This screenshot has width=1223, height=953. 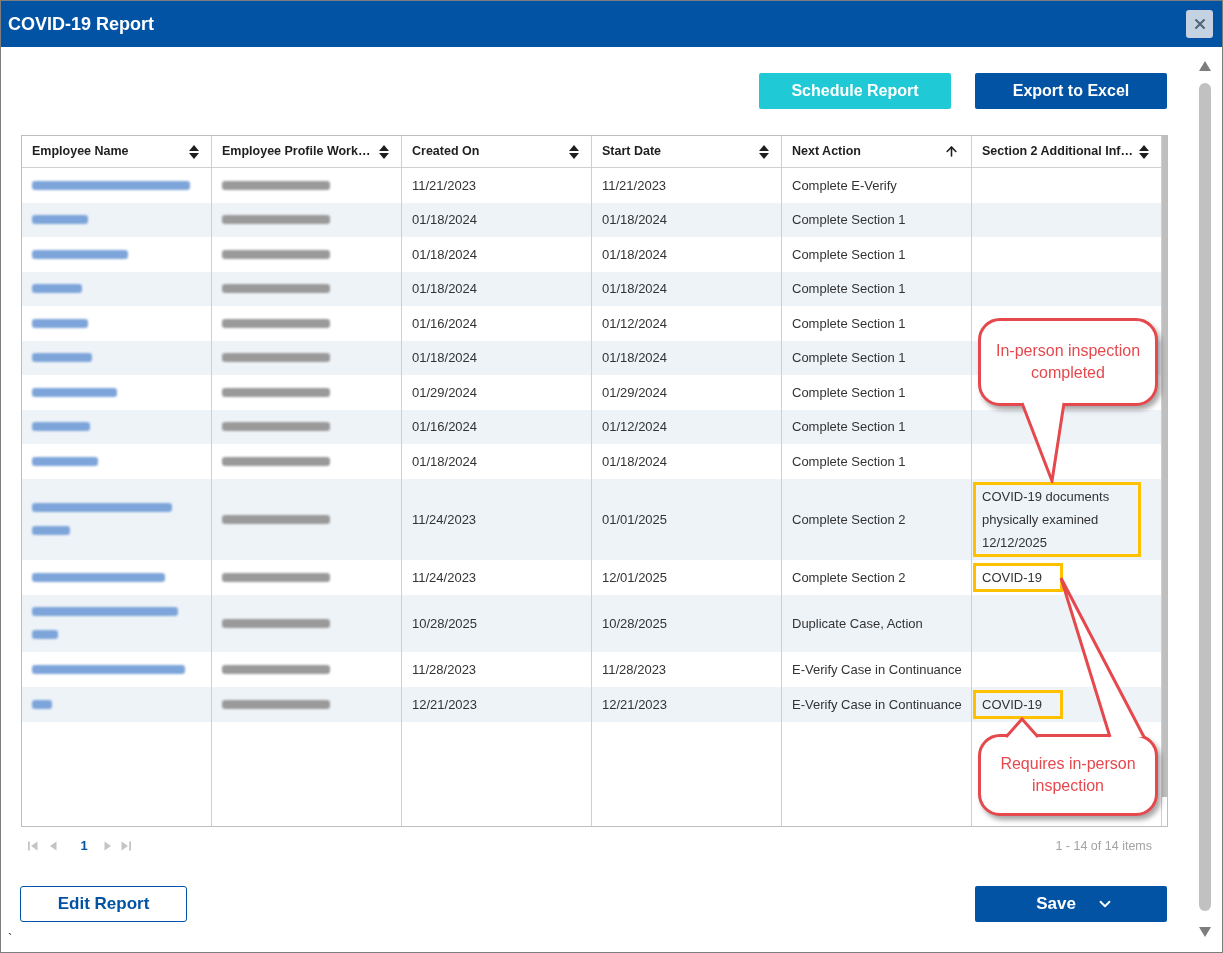 What do you see at coordinates (1205, 497) in the screenshot?
I see `scrollbar-thumb` at bounding box center [1205, 497].